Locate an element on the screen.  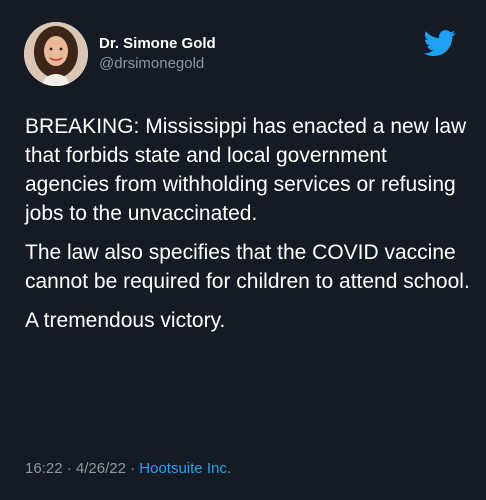
author-names: Dr. Simone Gold @drsimonegold is located at coordinates (157, 54).